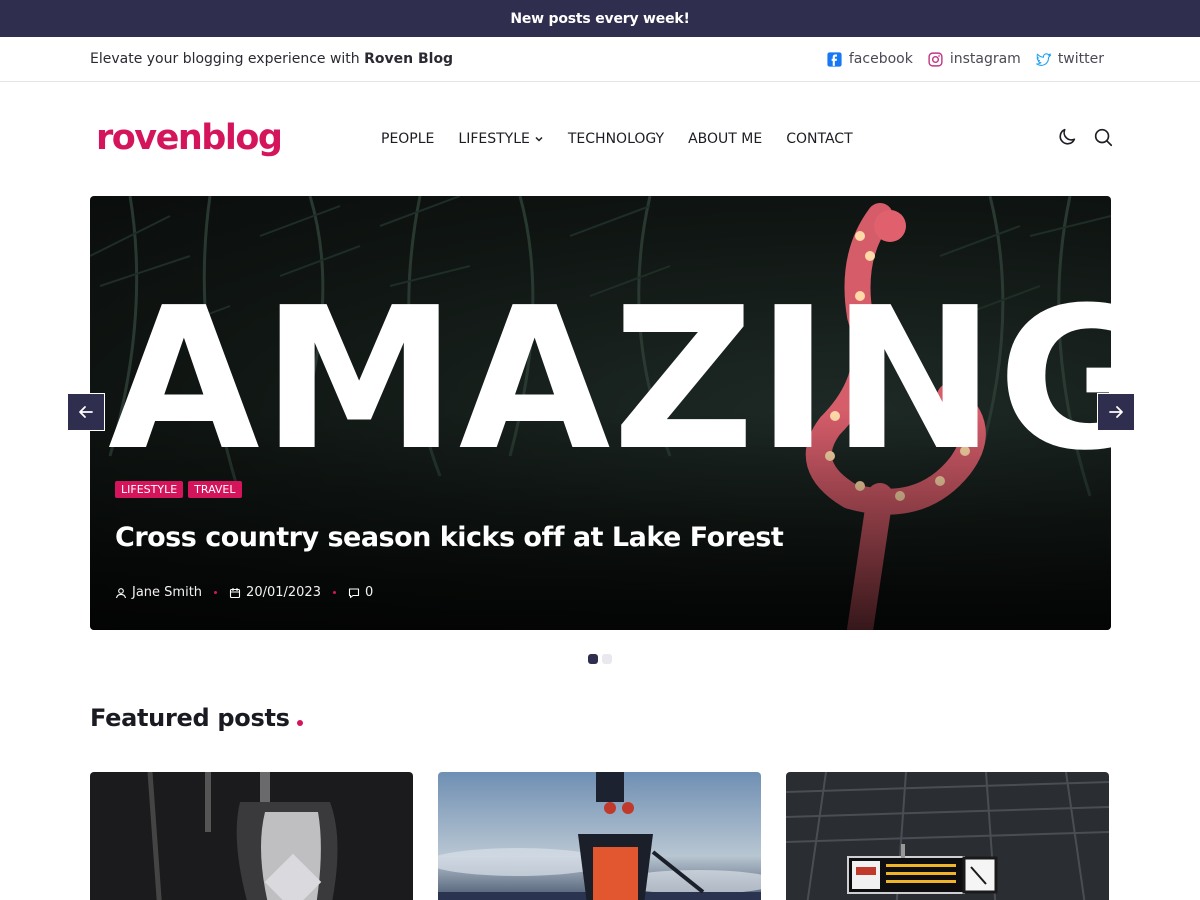  I want to click on nav-label-people: PEOPLE, so click(408, 139).